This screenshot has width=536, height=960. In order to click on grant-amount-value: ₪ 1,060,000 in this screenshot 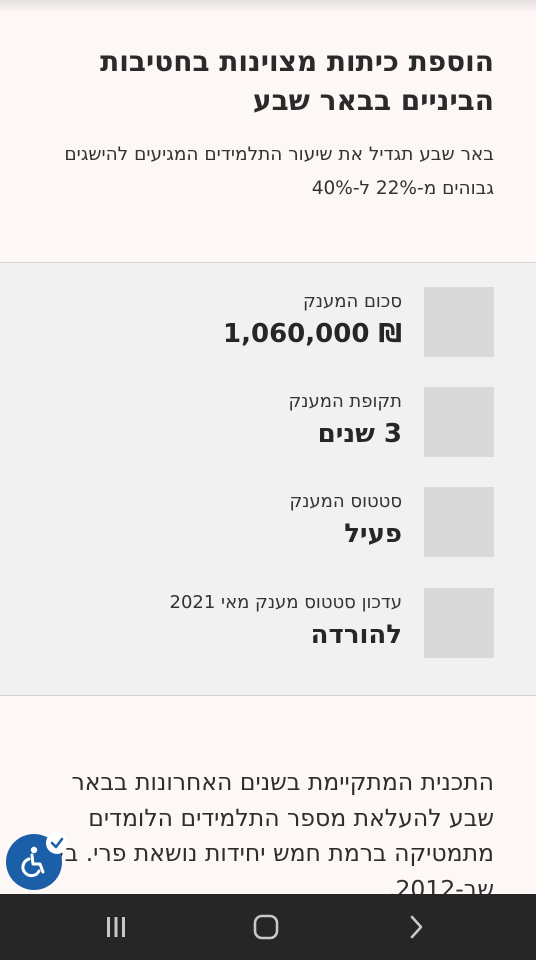, I will do `click(312, 334)`.